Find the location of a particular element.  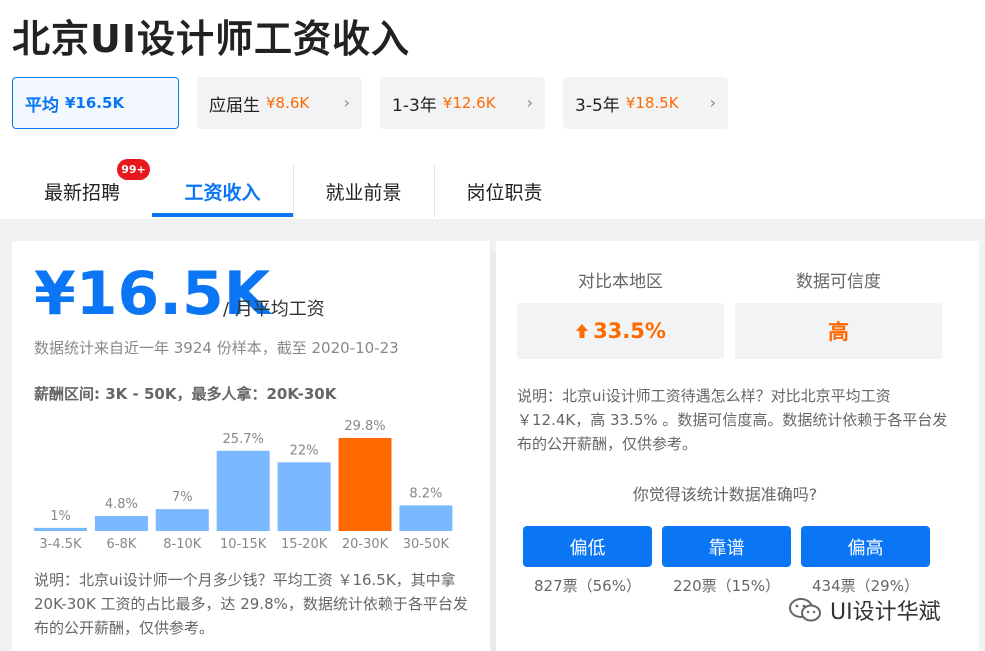

tab-salary: 工资收入 is located at coordinates (222, 191).